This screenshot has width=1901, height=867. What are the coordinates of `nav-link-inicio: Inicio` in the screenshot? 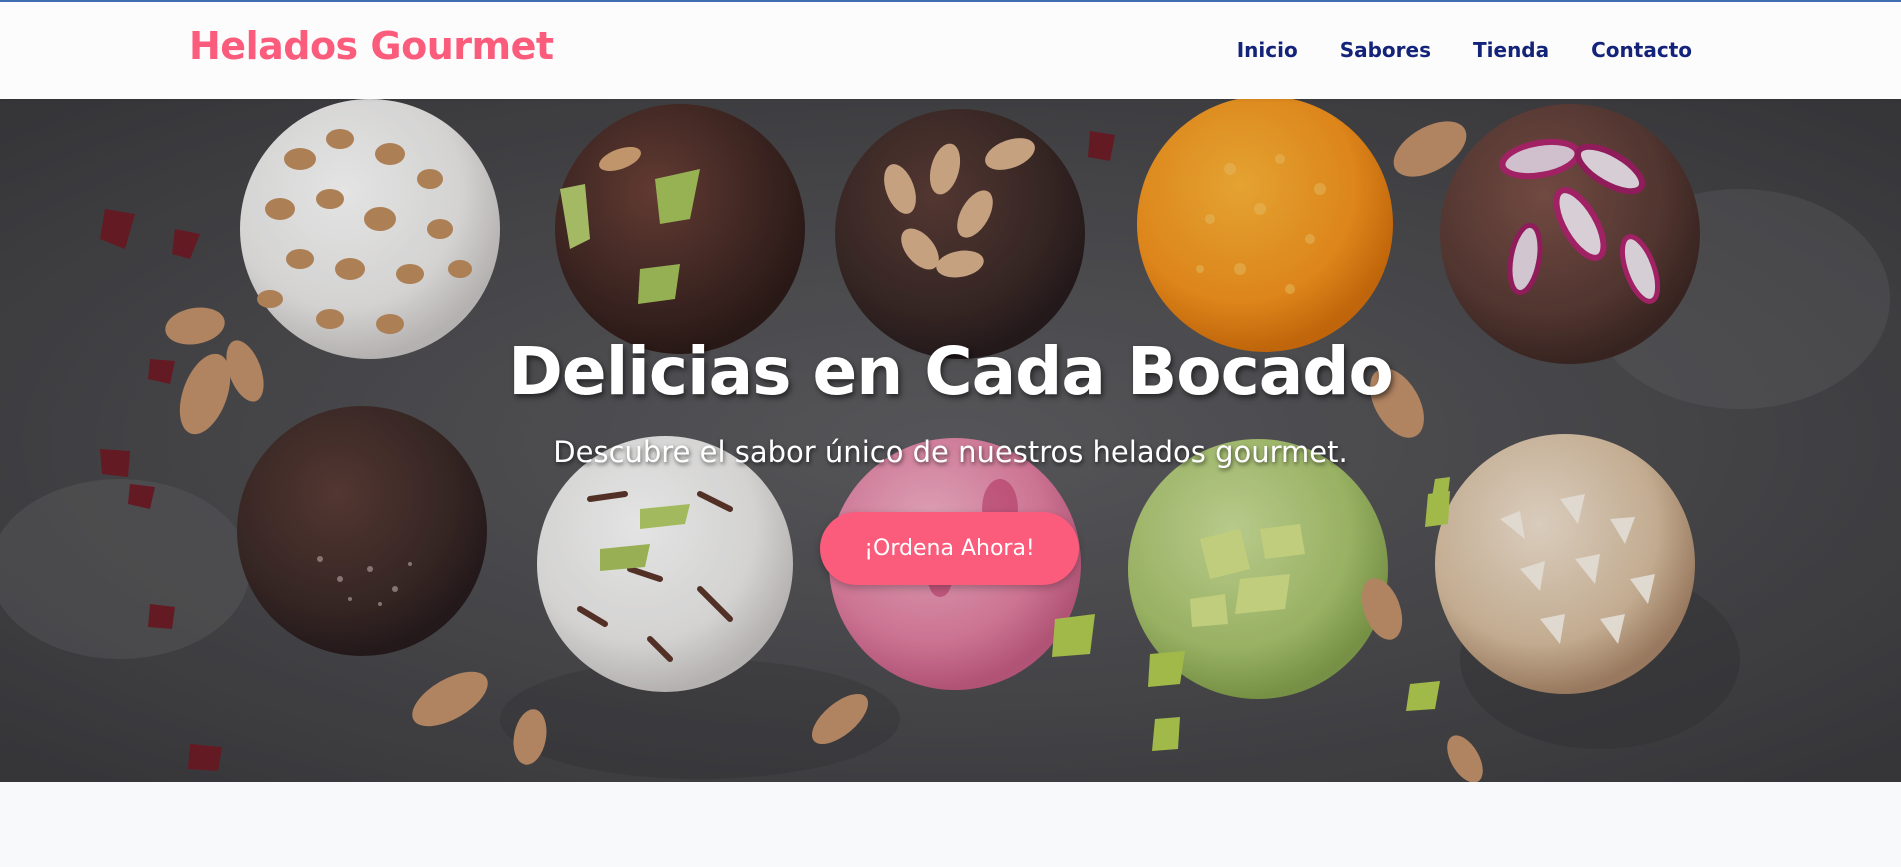 It's located at (1267, 50).